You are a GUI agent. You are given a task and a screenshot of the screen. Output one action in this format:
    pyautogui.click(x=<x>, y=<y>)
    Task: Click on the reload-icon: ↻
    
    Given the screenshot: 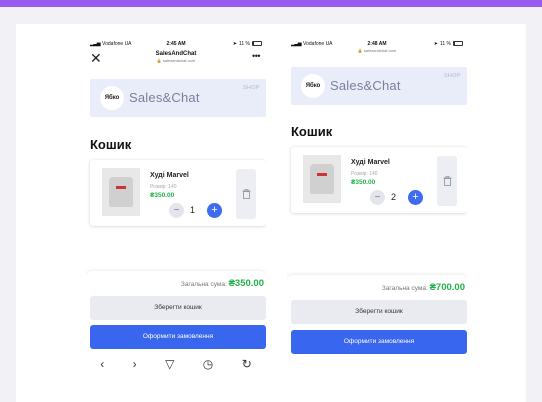 What is the action you would take?
    pyautogui.click(x=247, y=364)
    